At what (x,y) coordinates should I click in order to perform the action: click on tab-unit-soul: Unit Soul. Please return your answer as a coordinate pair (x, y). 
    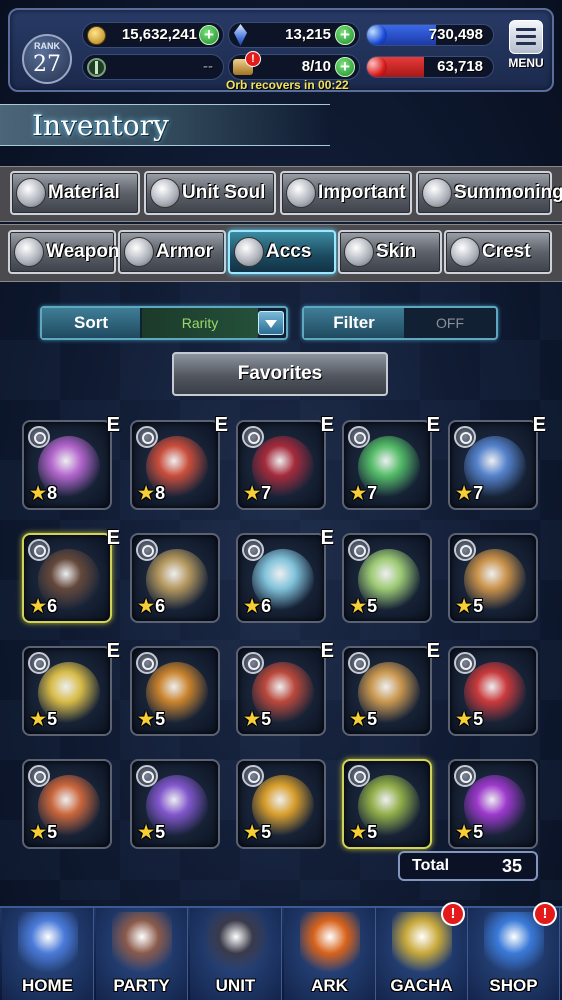
    Looking at the image, I should click on (210, 193).